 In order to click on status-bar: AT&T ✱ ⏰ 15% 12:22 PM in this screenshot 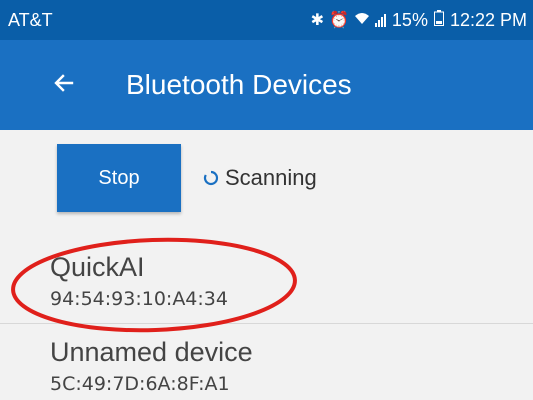, I will do `click(266, 20)`.